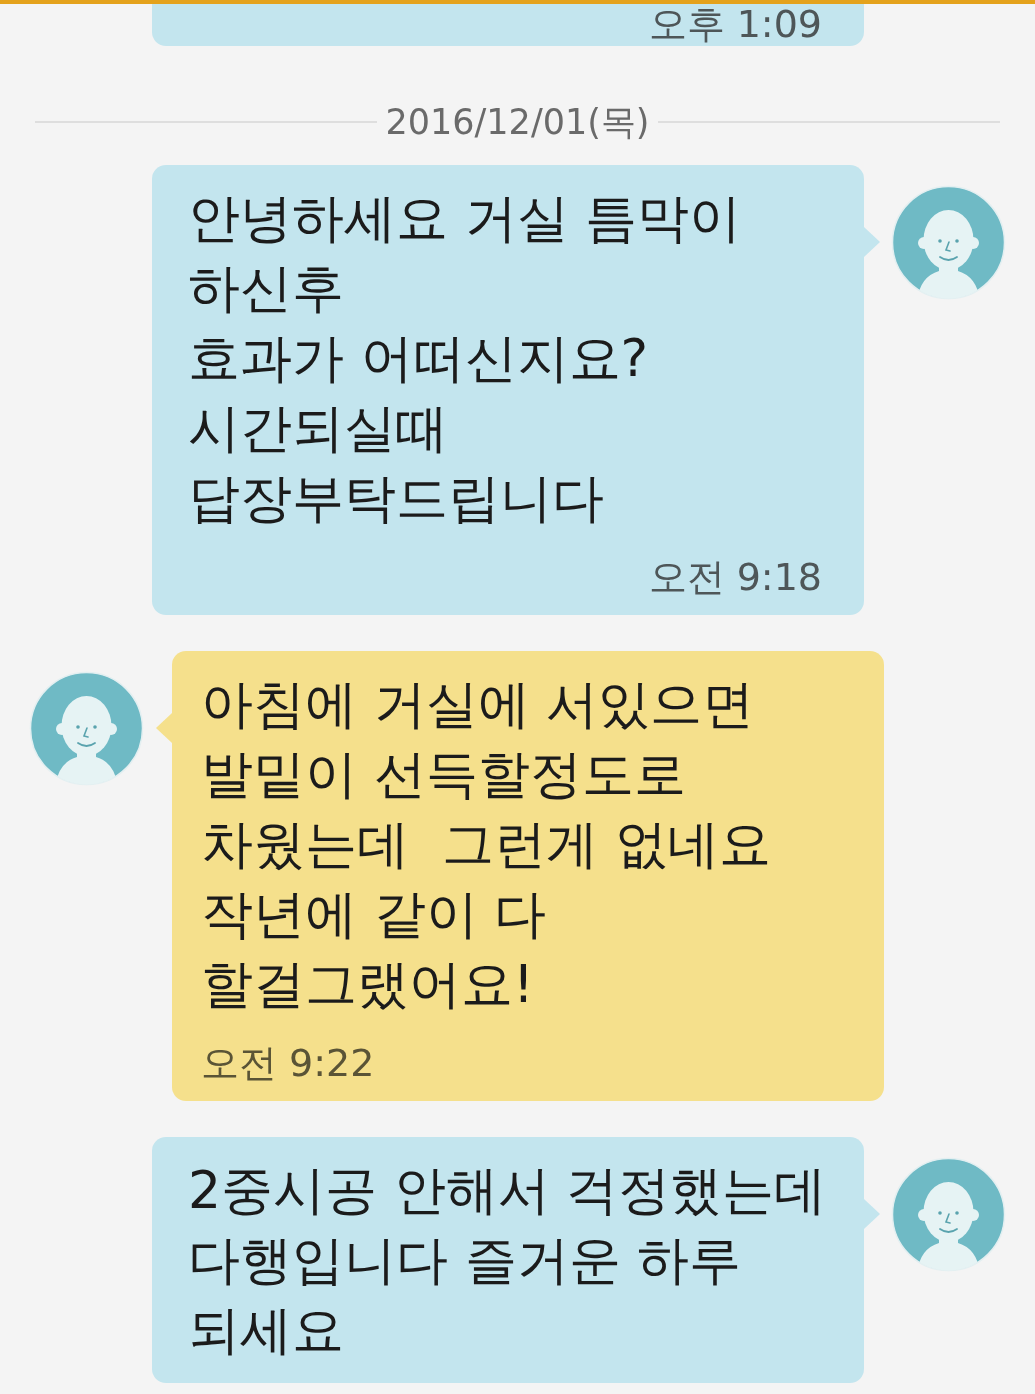  What do you see at coordinates (735, 577) in the screenshot?
I see `message-time: 오전 9:18` at bounding box center [735, 577].